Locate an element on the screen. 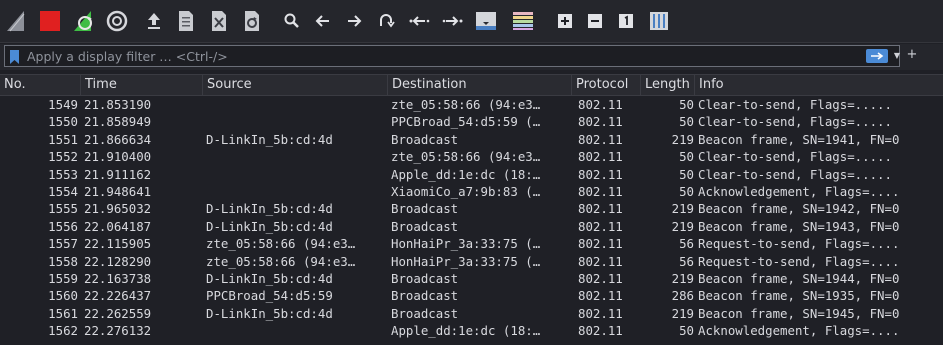 The height and width of the screenshot is (345, 943). cell-info: Beacon frame, SN=1944, FN=0 is located at coordinates (799, 278).